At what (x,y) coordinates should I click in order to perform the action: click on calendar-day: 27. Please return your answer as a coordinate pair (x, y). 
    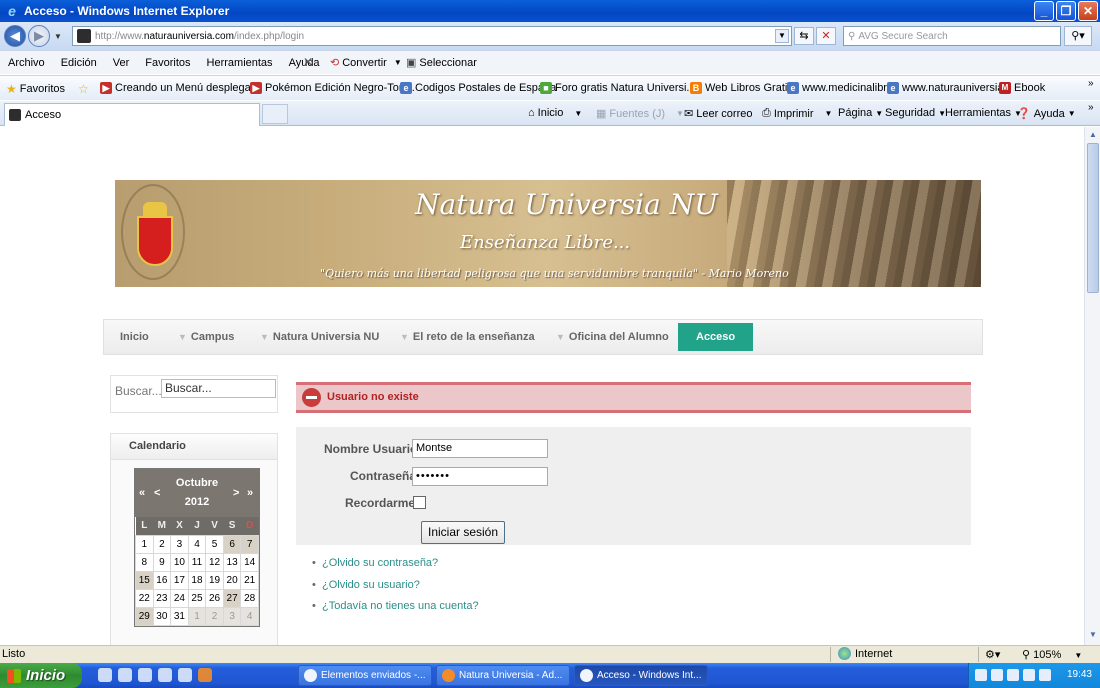
    Looking at the image, I should click on (232, 598).